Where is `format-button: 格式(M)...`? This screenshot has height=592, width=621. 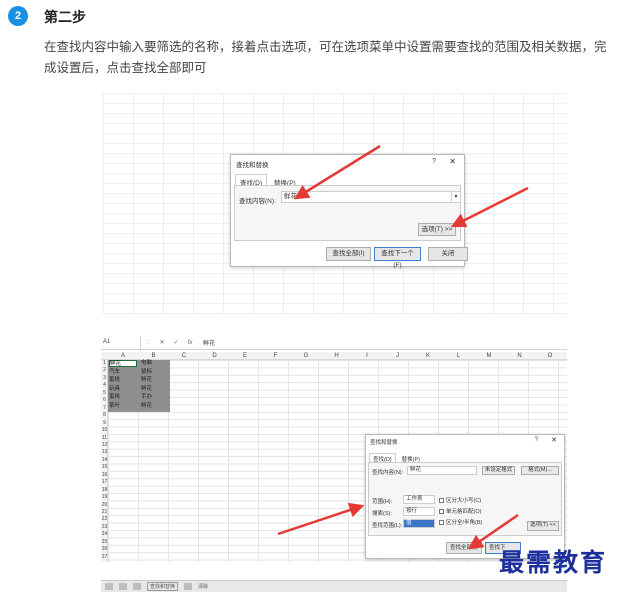 format-button: 格式(M)... is located at coordinates (540, 470).